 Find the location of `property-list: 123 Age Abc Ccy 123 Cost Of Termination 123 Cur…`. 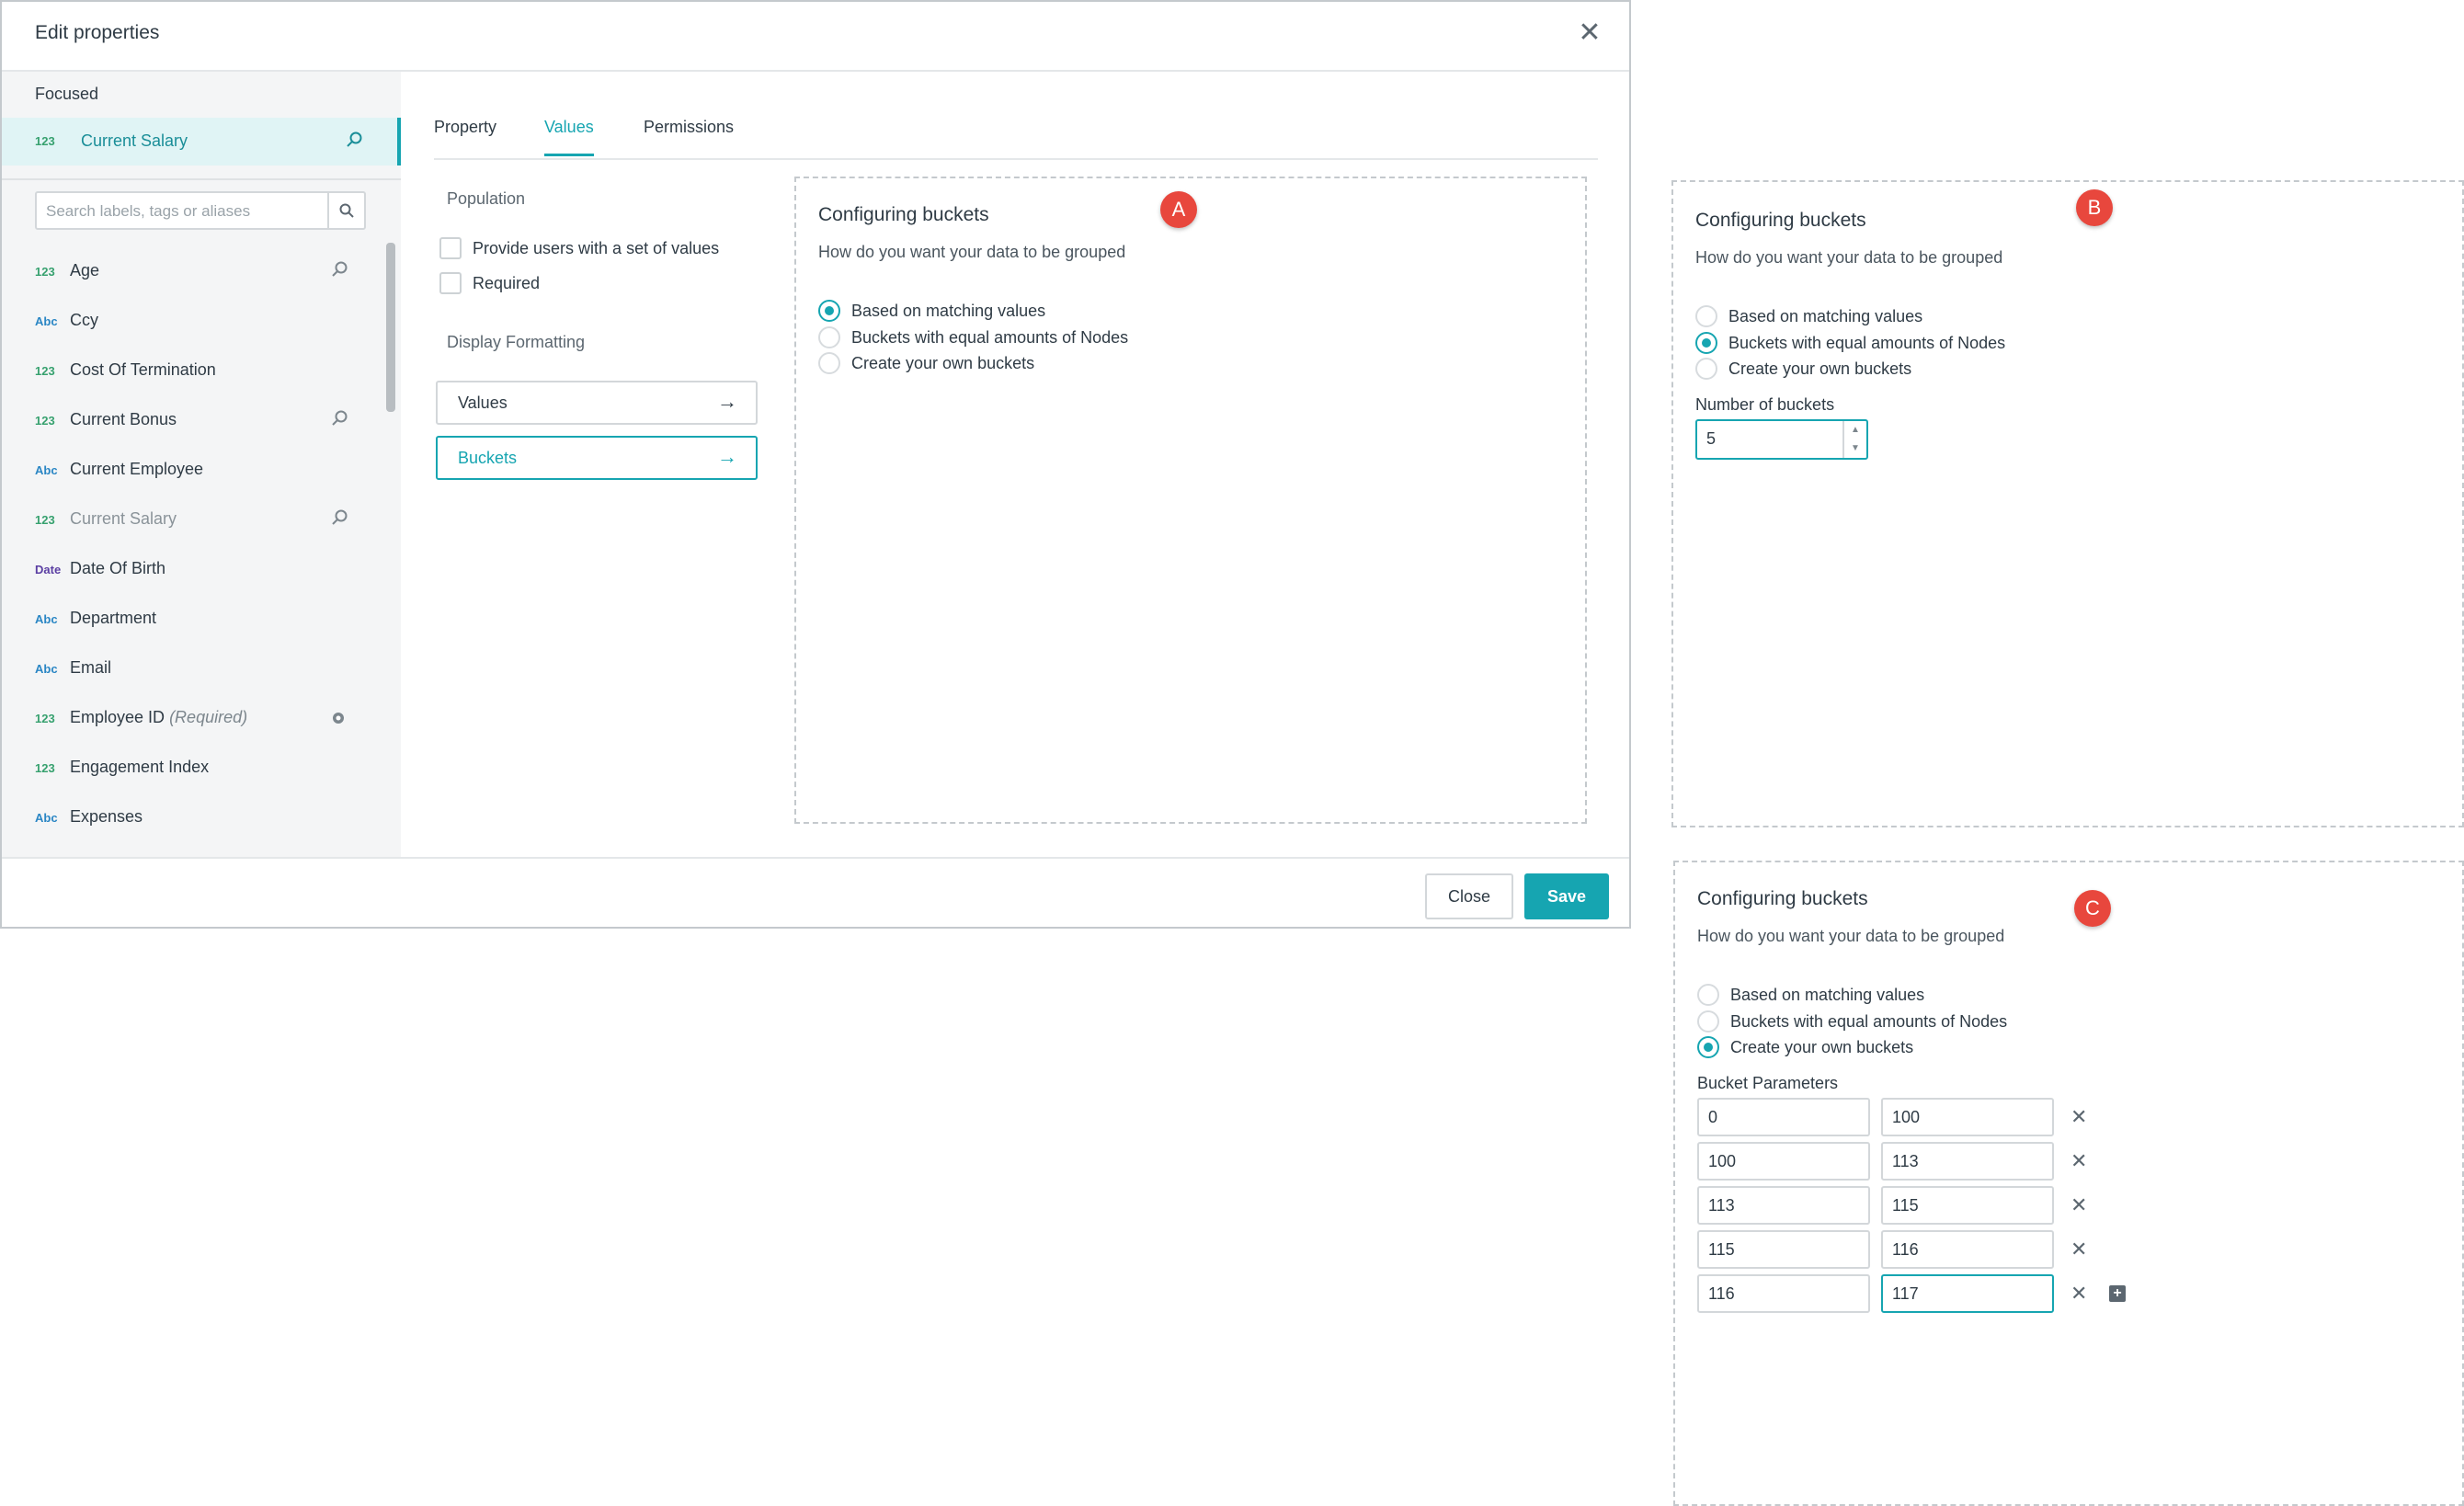

property-list: 123 Age Abc Ccy 123 Cost Of Termination 123 Cur… is located at coordinates (191, 551).